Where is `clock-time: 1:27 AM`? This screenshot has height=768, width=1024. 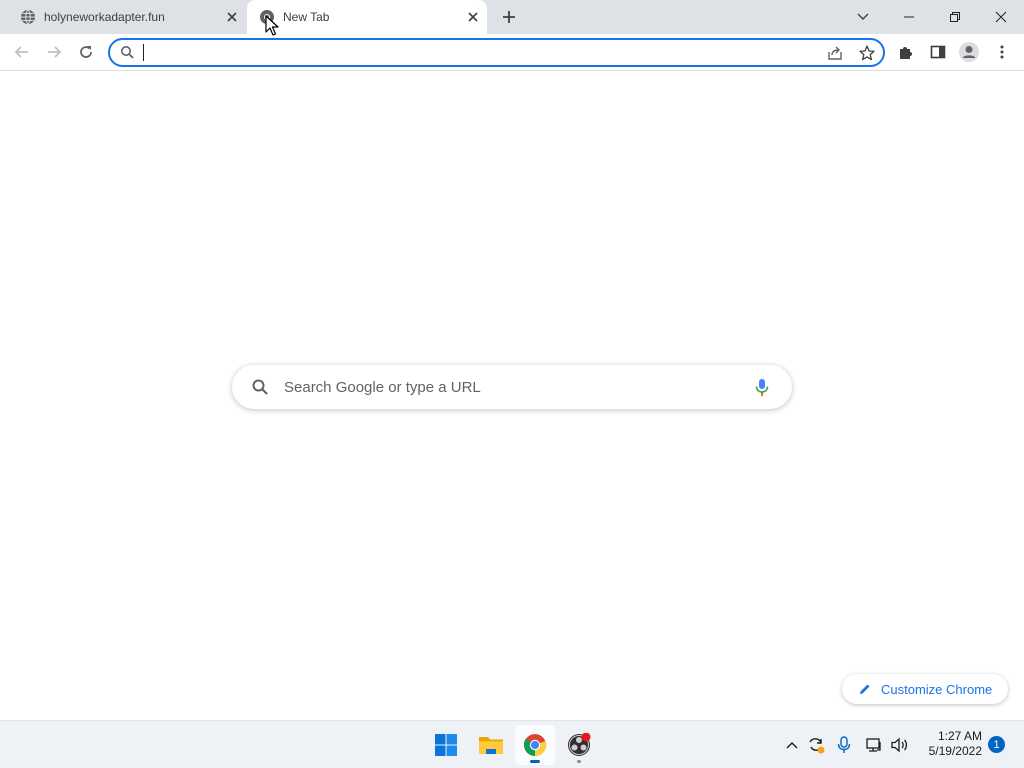 clock-time: 1:27 AM is located at coordinates (959, 736).